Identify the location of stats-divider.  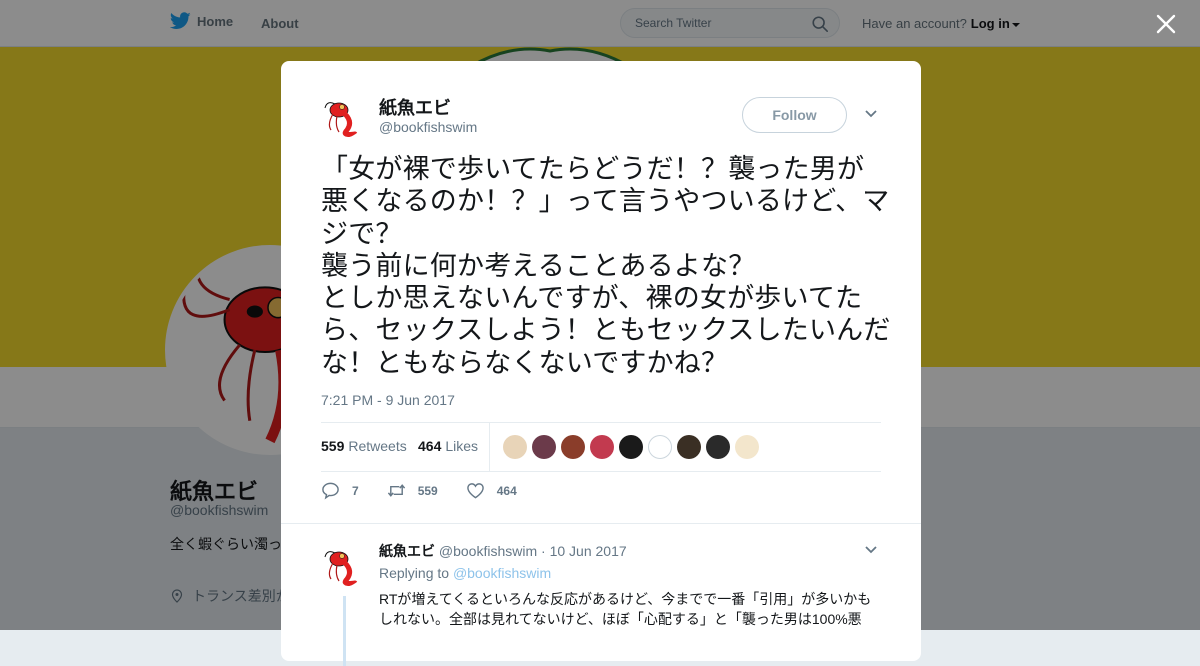
(489, 447).